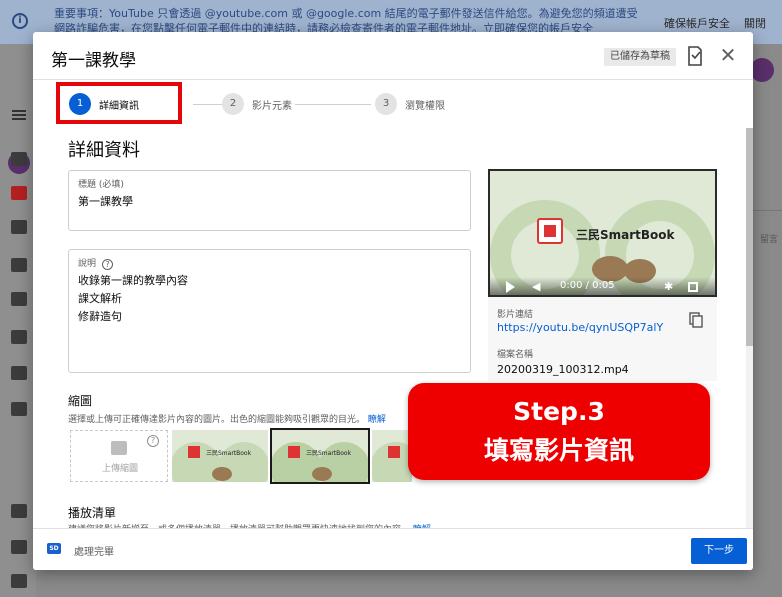 The width and height of the screenshot is (782, 597). What do you see at coordinates (19, 193) in the screenshot?
I see `content-icon` at bounding box center [19, 193].